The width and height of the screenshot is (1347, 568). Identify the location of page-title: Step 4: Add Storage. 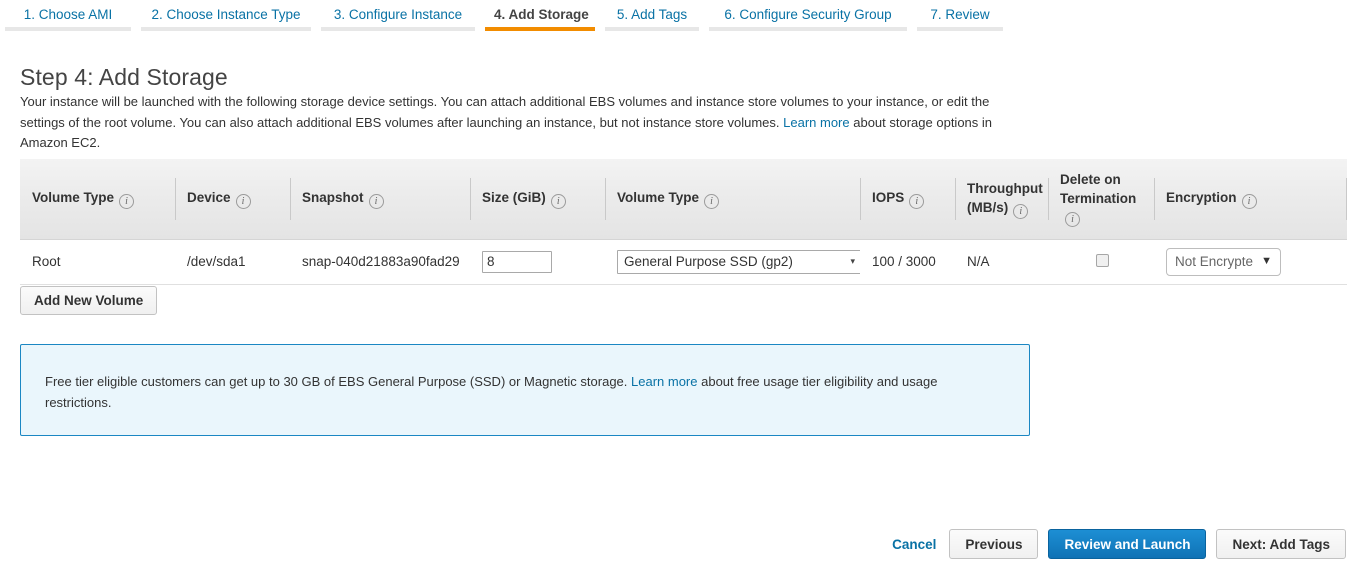
(124, 77).